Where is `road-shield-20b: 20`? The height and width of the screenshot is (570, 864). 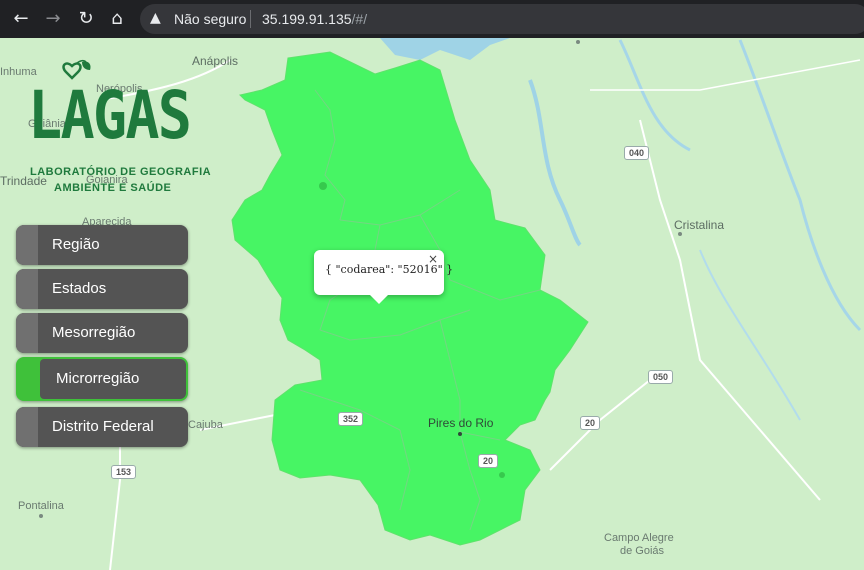 road-shield-20b: 20 is located at coordinates (488, 461).